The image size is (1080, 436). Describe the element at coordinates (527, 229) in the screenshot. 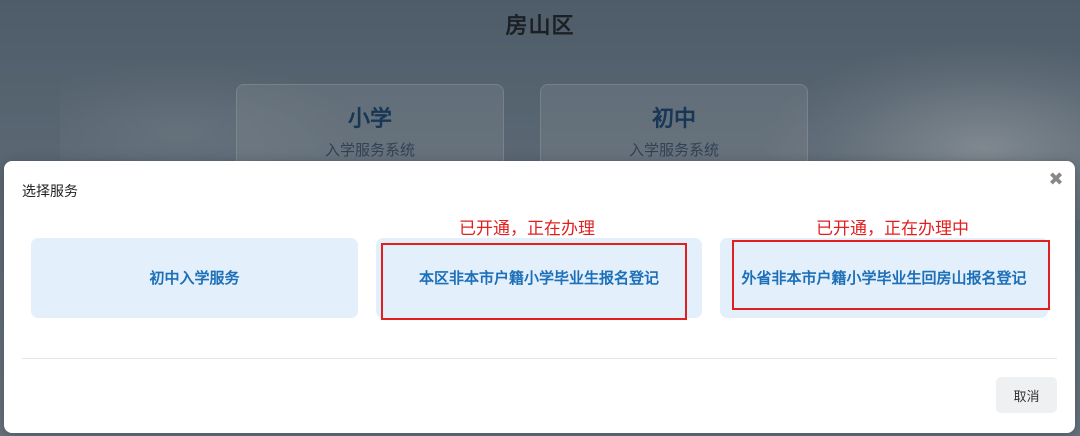

I see `annotation-text: 已开通，正在办理` at that location.